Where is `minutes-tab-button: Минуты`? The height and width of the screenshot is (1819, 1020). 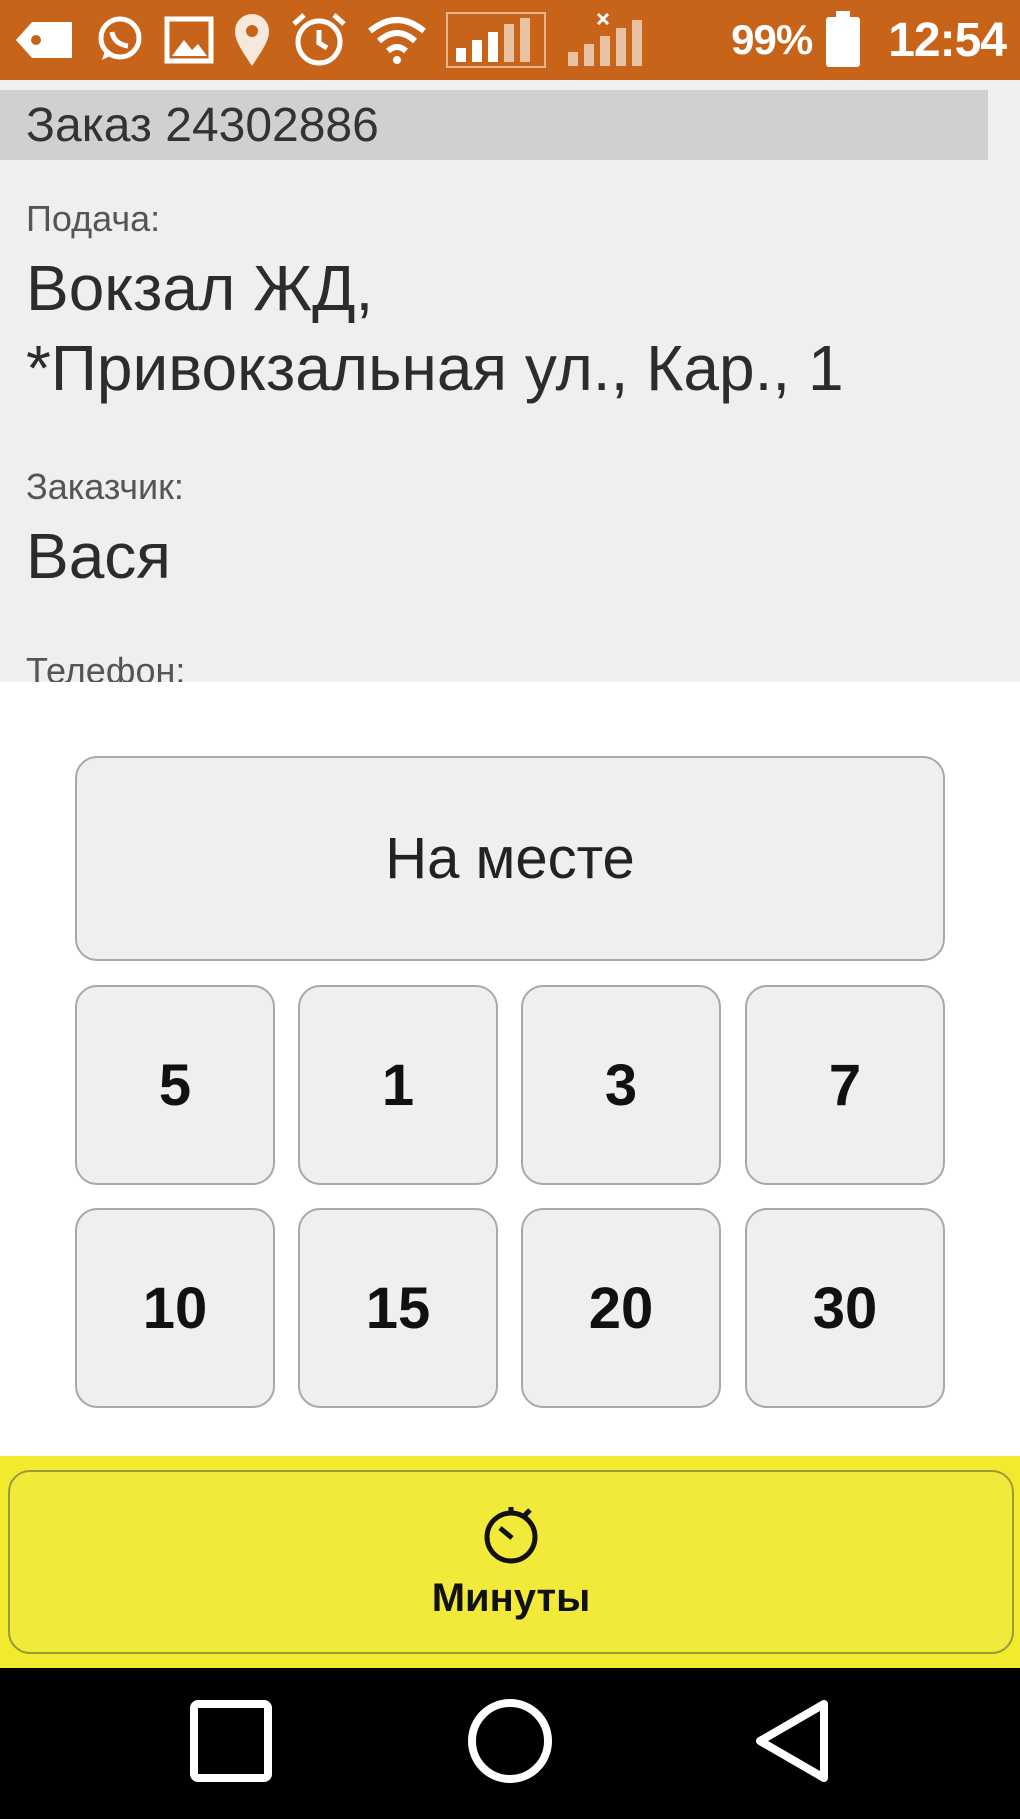 minutes-tab-button: Минуты is located at coordinates (511, 1562).